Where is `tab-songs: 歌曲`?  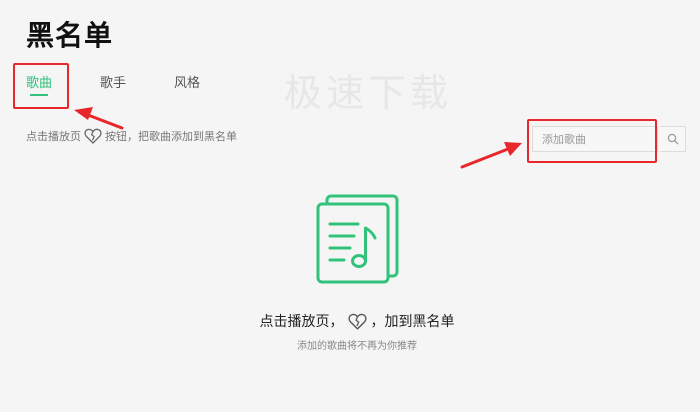 tab-songs: 歌曲 is located at coordinates (39, 84).